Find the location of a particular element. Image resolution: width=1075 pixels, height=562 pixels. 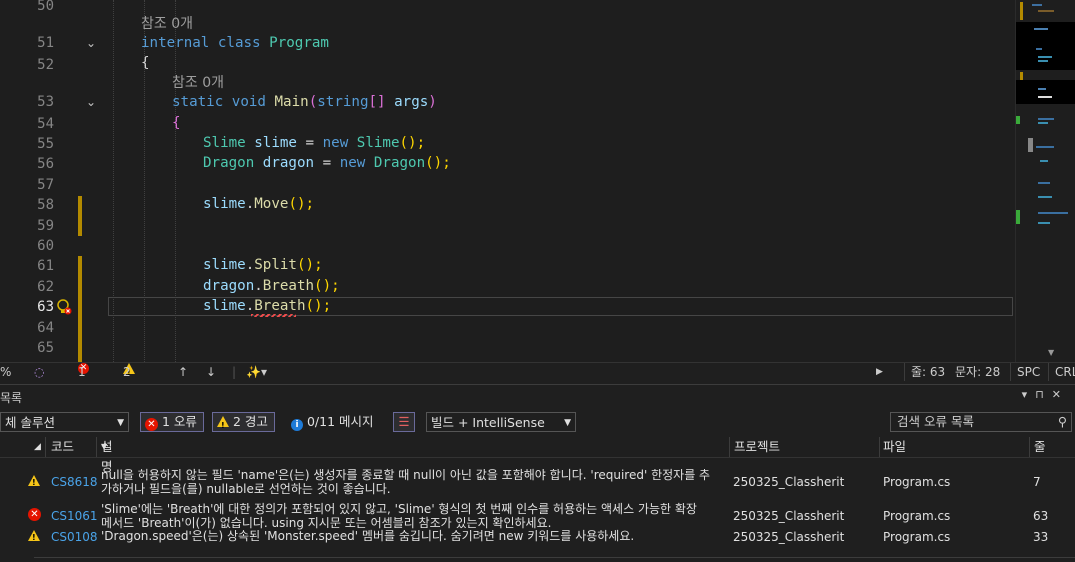

horizontal-scrollbar is located at coordinates (554, 557).